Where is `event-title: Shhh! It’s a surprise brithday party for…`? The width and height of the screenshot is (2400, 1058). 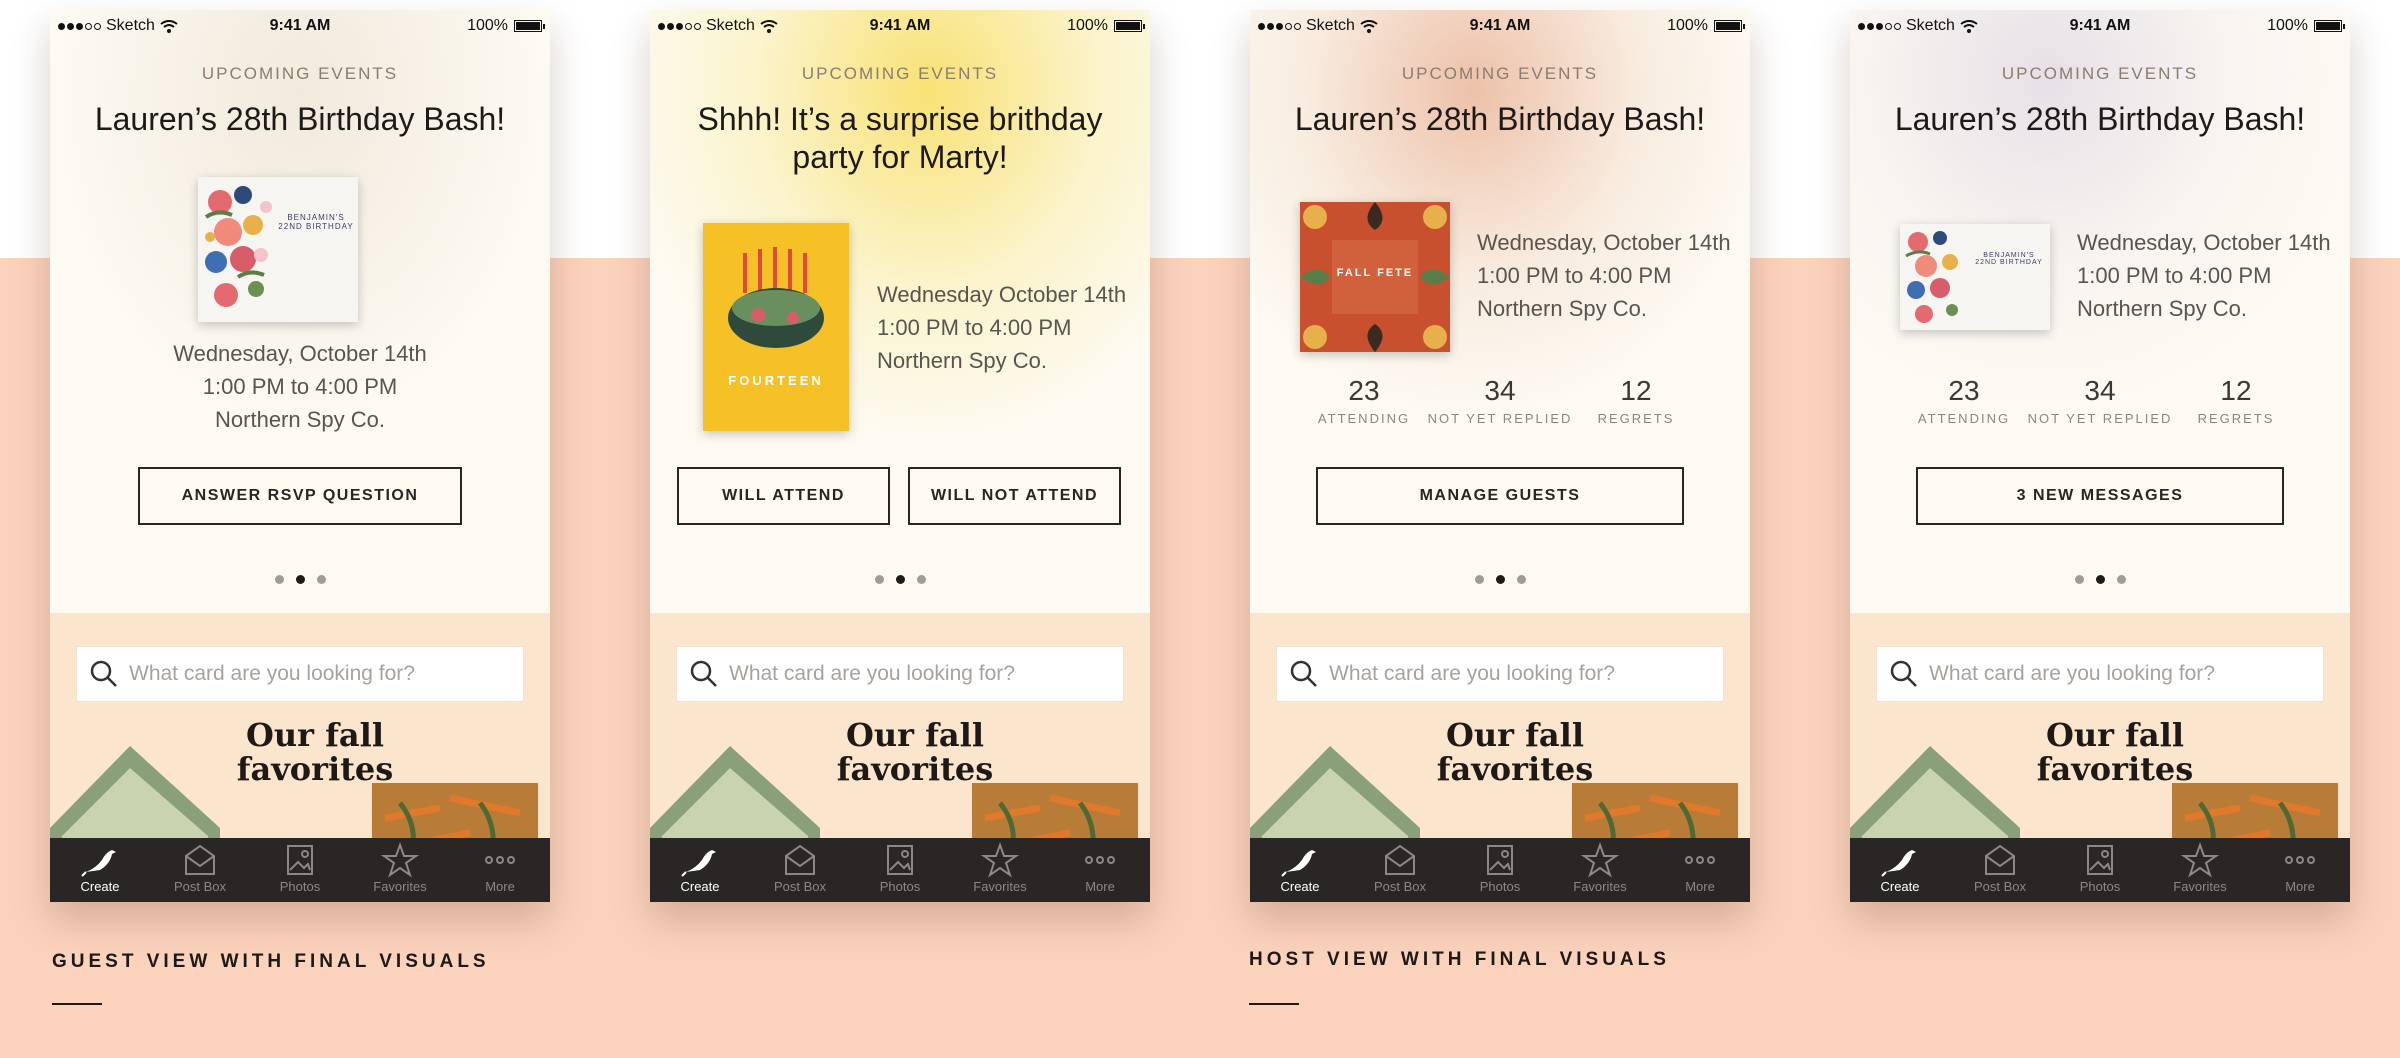 event-title: Shhh! It’s a surprise brithday party for… is located at coordinates (900, 138).